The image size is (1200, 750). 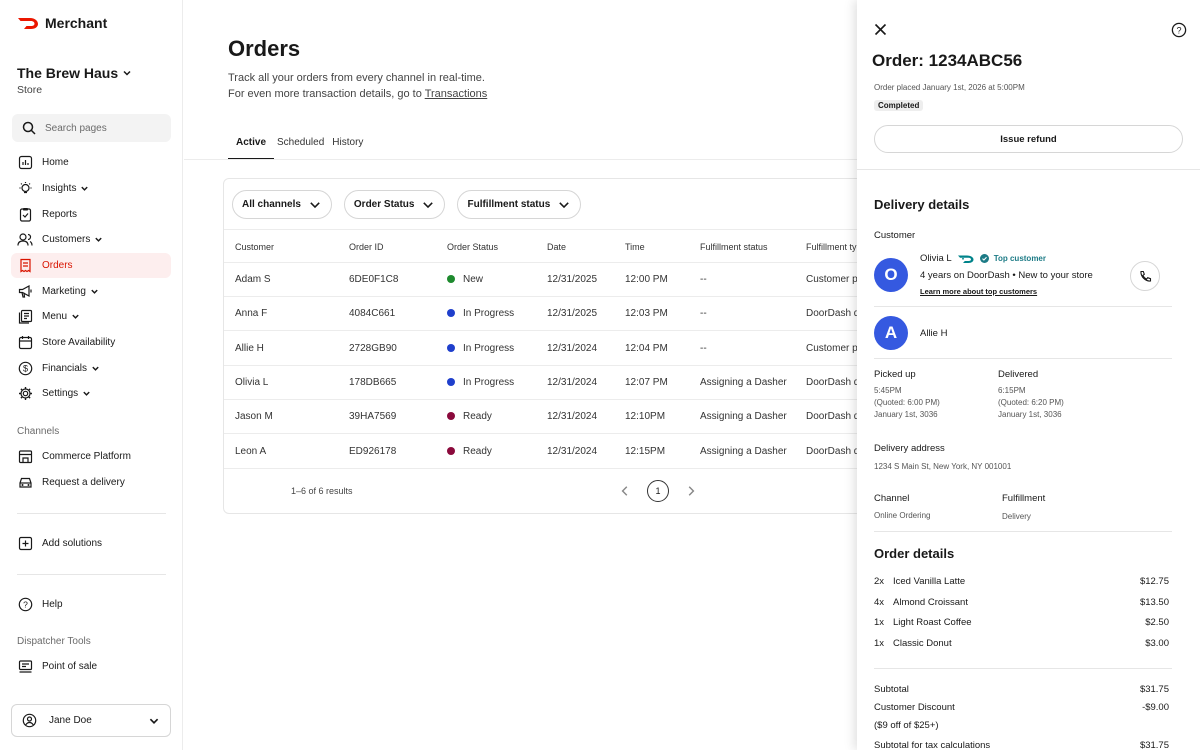 What do you see at coordinates (251, 451) in the screenshot?
I see `table-cell-customer: Leon A` at bounding box center [251, 451].